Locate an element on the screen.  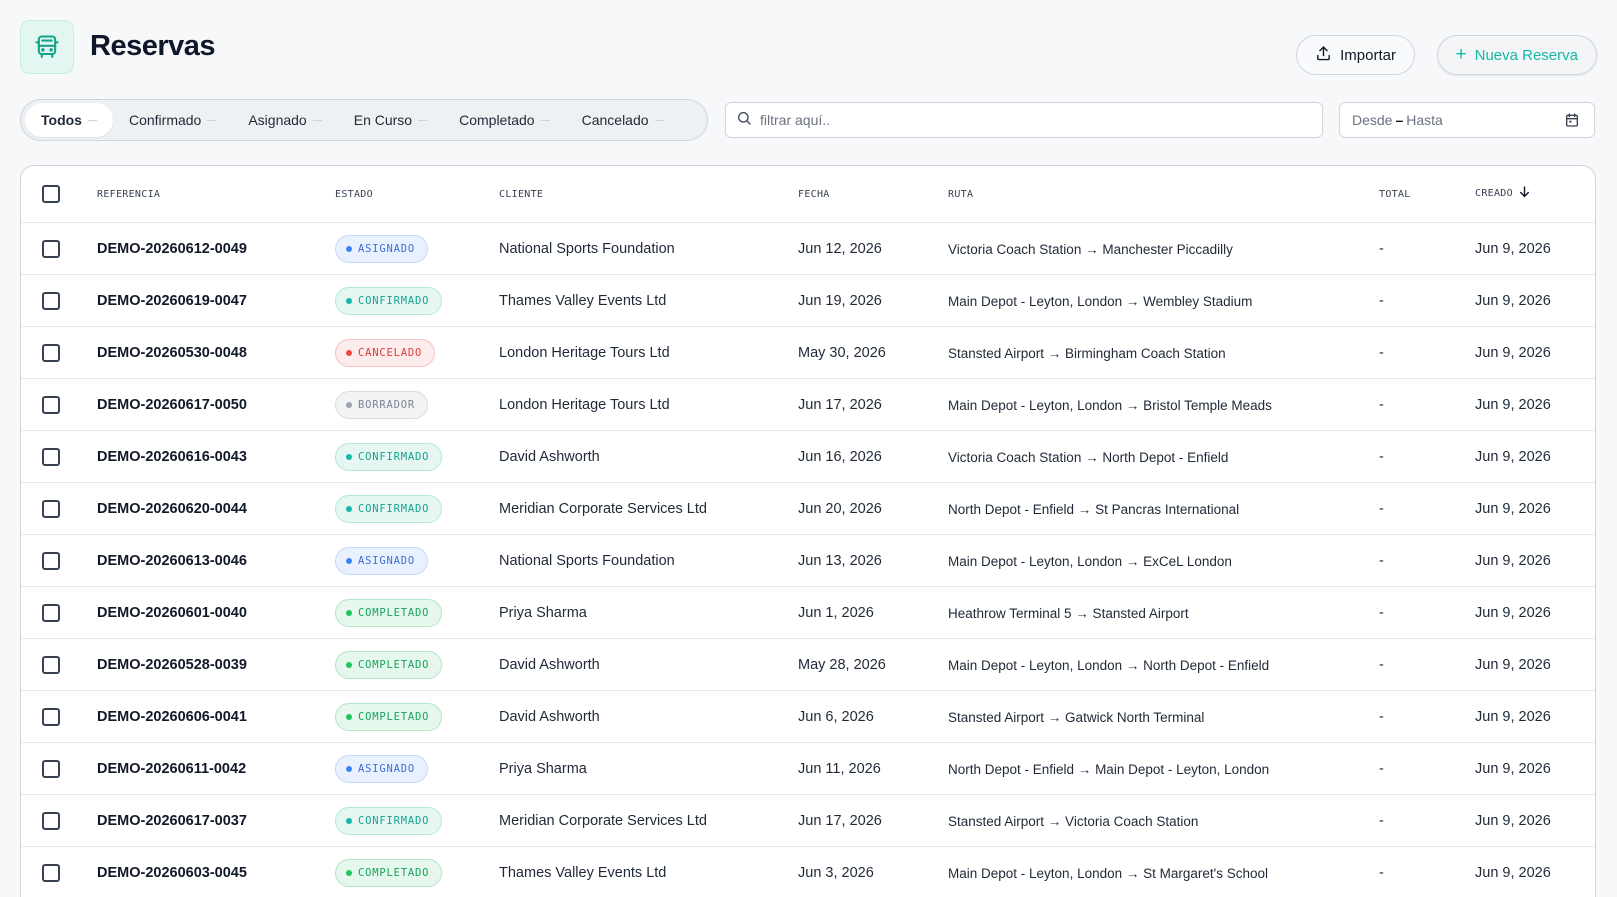
column-header-total: TOTAL is located at coordinates (1395, 194).